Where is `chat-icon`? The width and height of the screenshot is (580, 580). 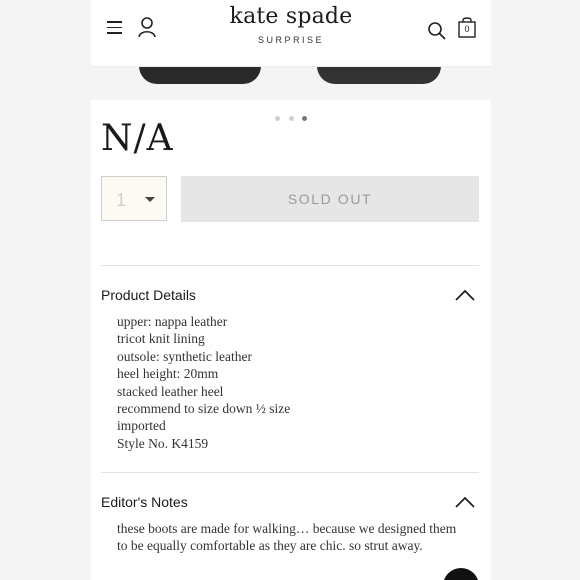
chat-icon is located at coordinates (461, 574).